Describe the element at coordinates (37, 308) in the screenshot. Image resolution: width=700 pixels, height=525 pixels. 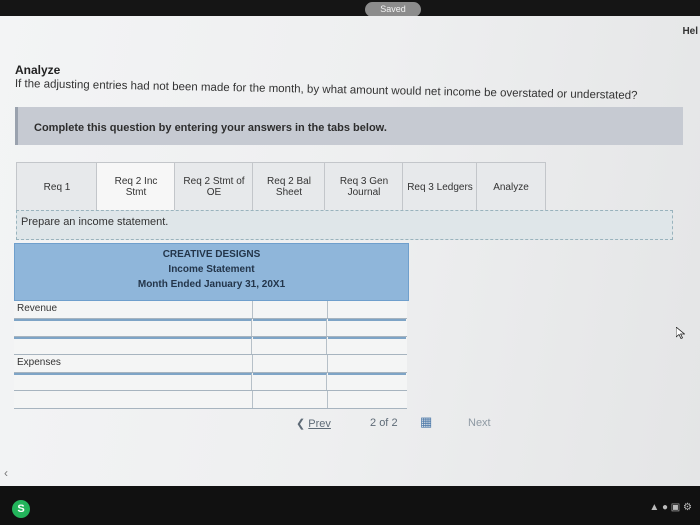
I see `revenue-label: Revenue` at that location.